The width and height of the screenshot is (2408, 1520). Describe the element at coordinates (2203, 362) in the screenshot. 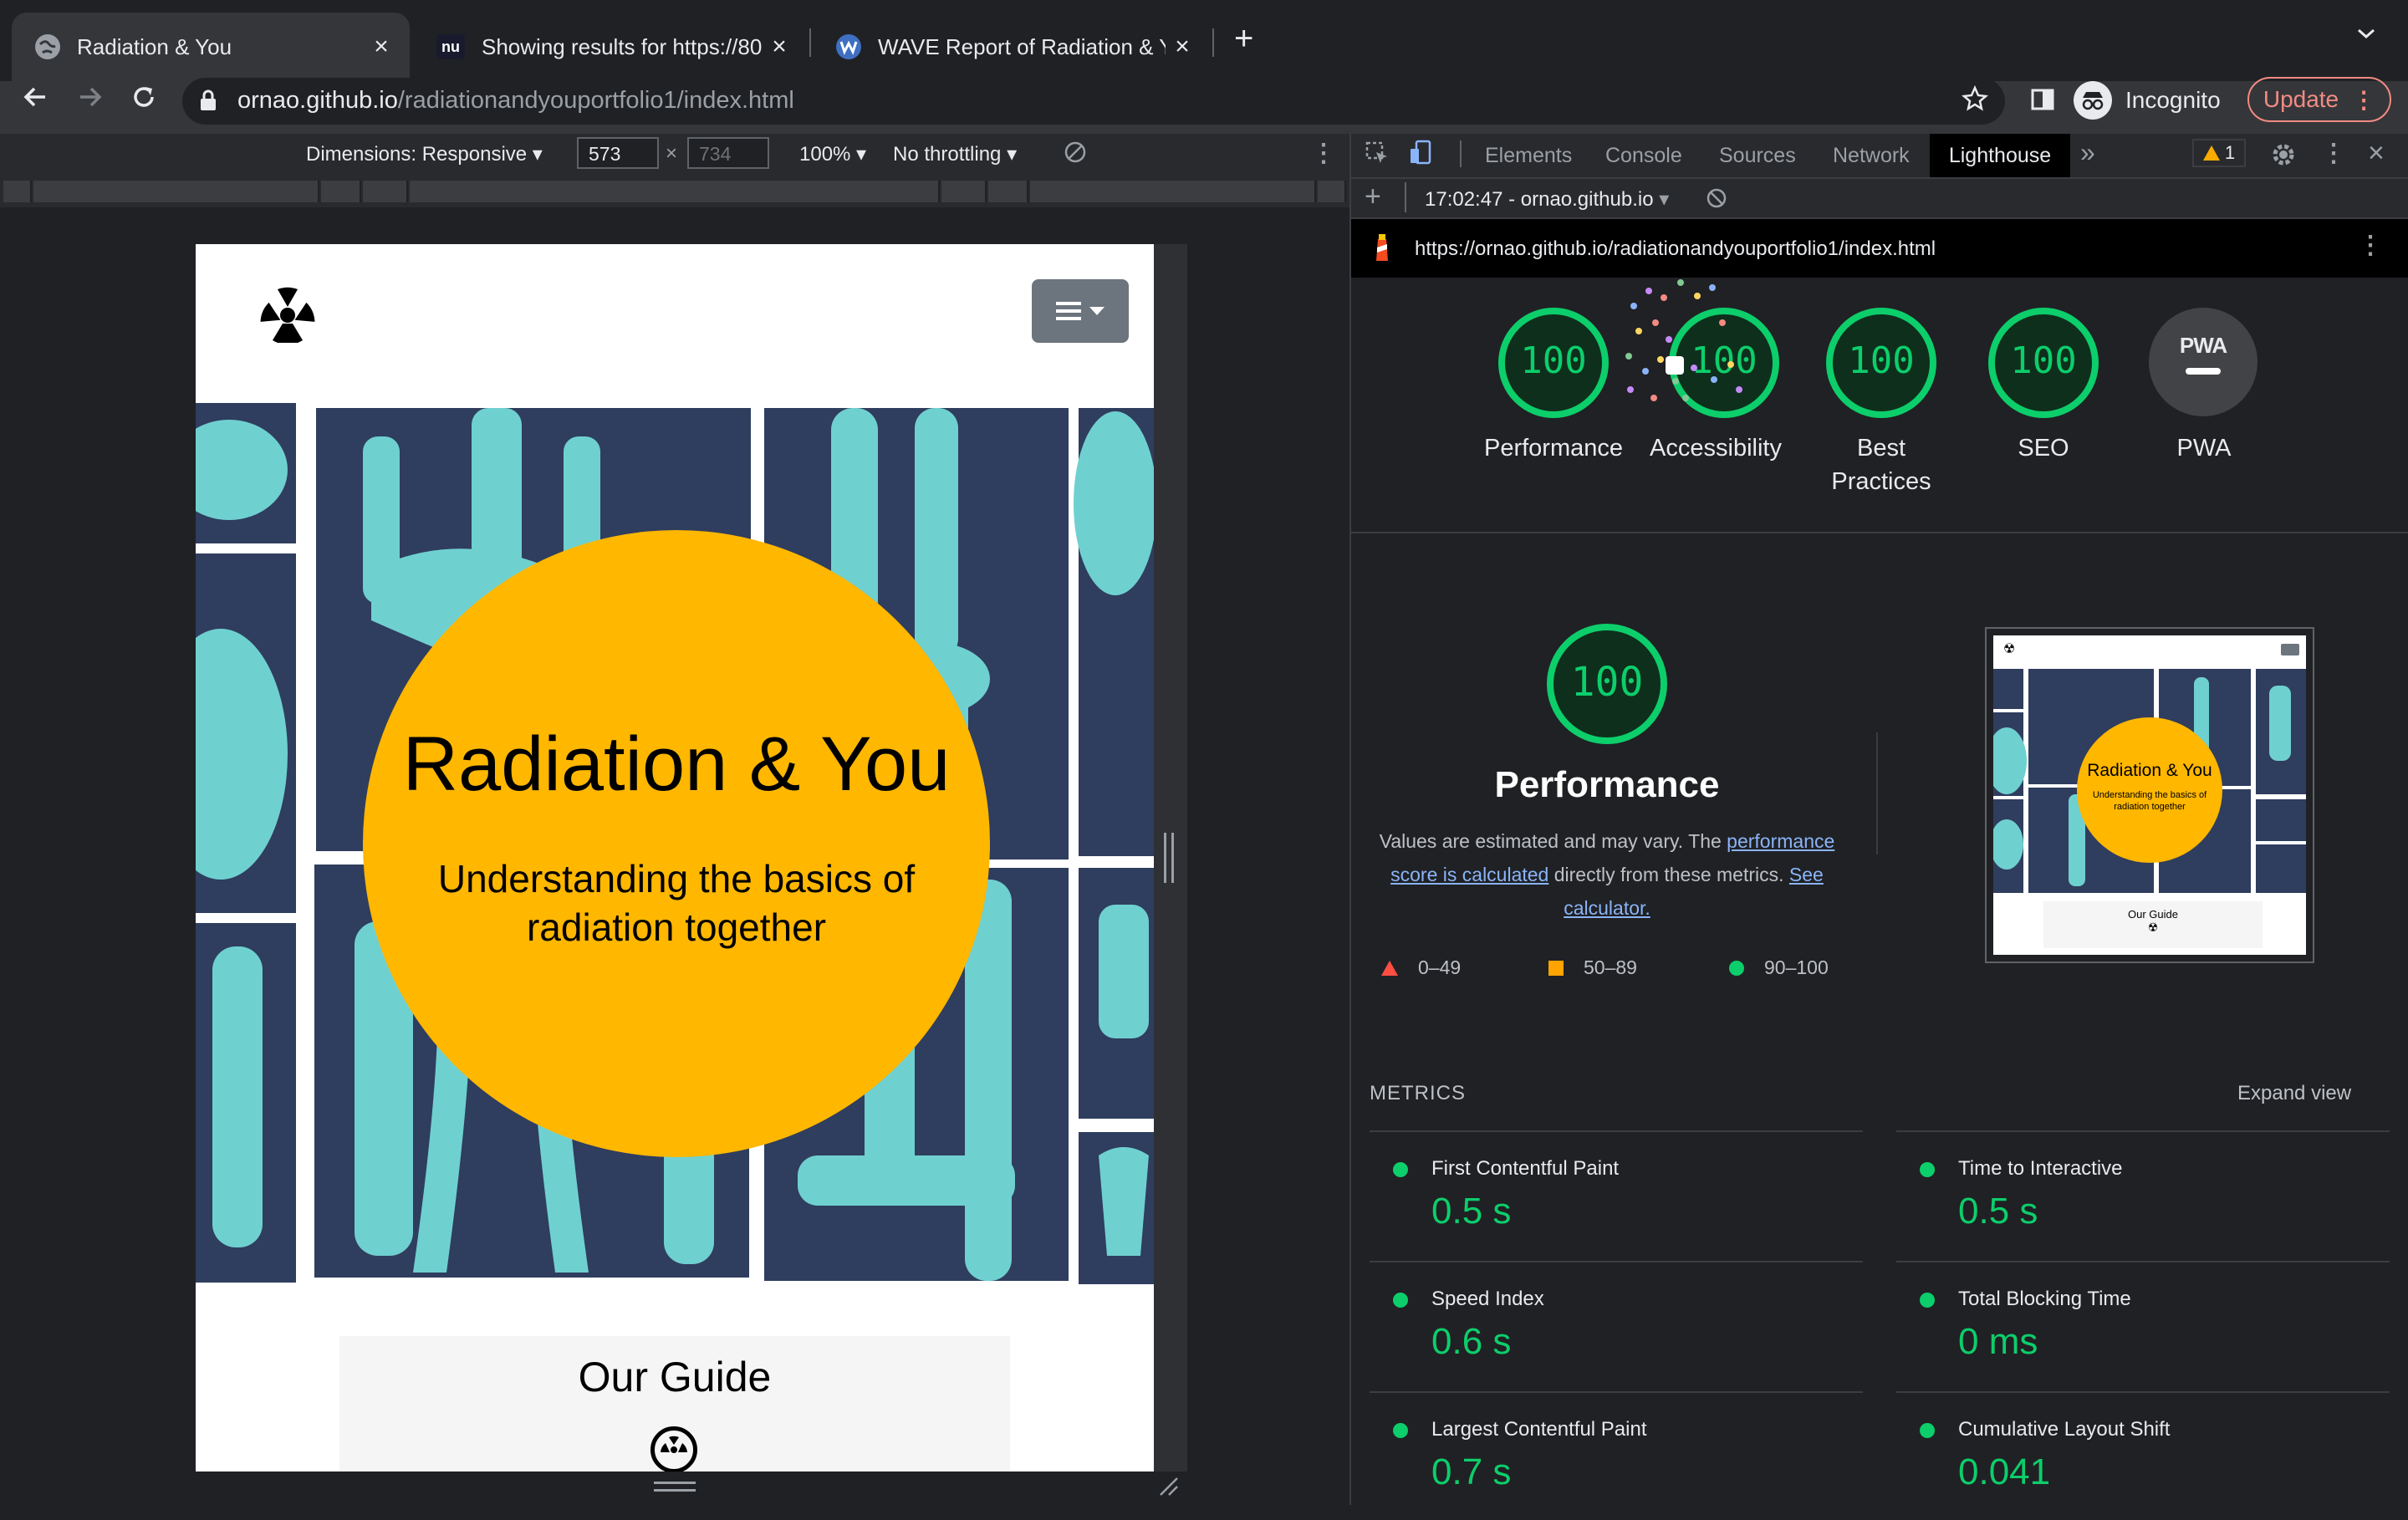

I see `gauge-pwa: PWA` at that location.